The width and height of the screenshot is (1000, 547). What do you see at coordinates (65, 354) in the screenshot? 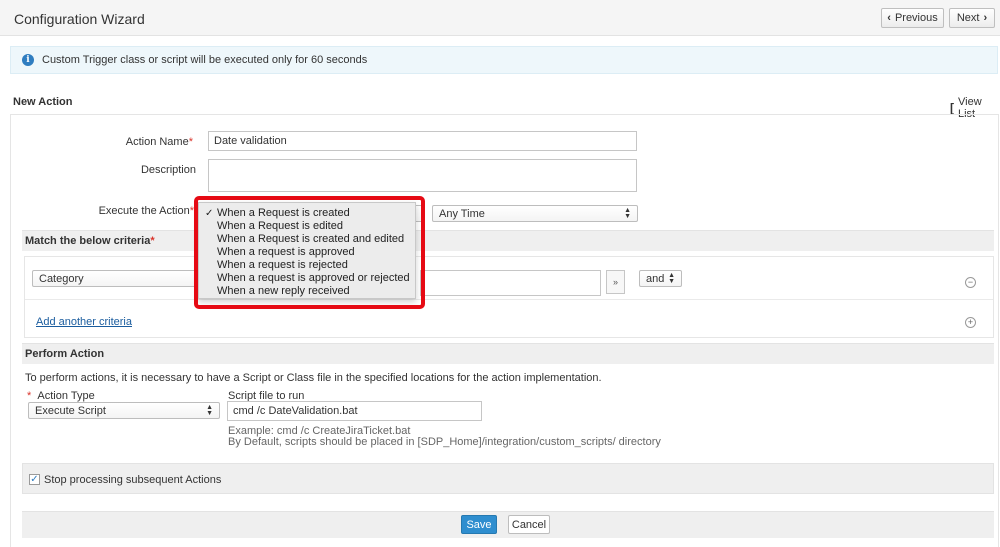
I see `perform-title: Perform Action` at bounding box center [65, 354].